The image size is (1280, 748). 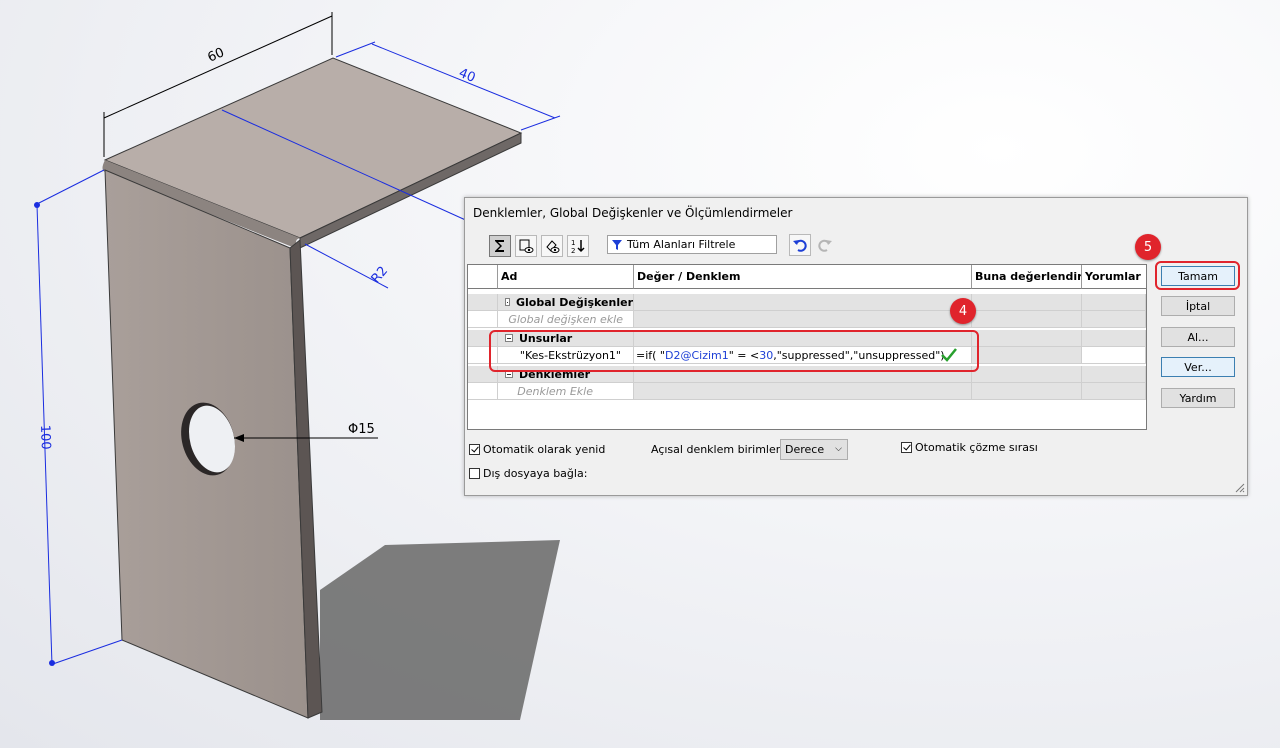 I want to click on sigma-icon, so click(x=499, y=246).